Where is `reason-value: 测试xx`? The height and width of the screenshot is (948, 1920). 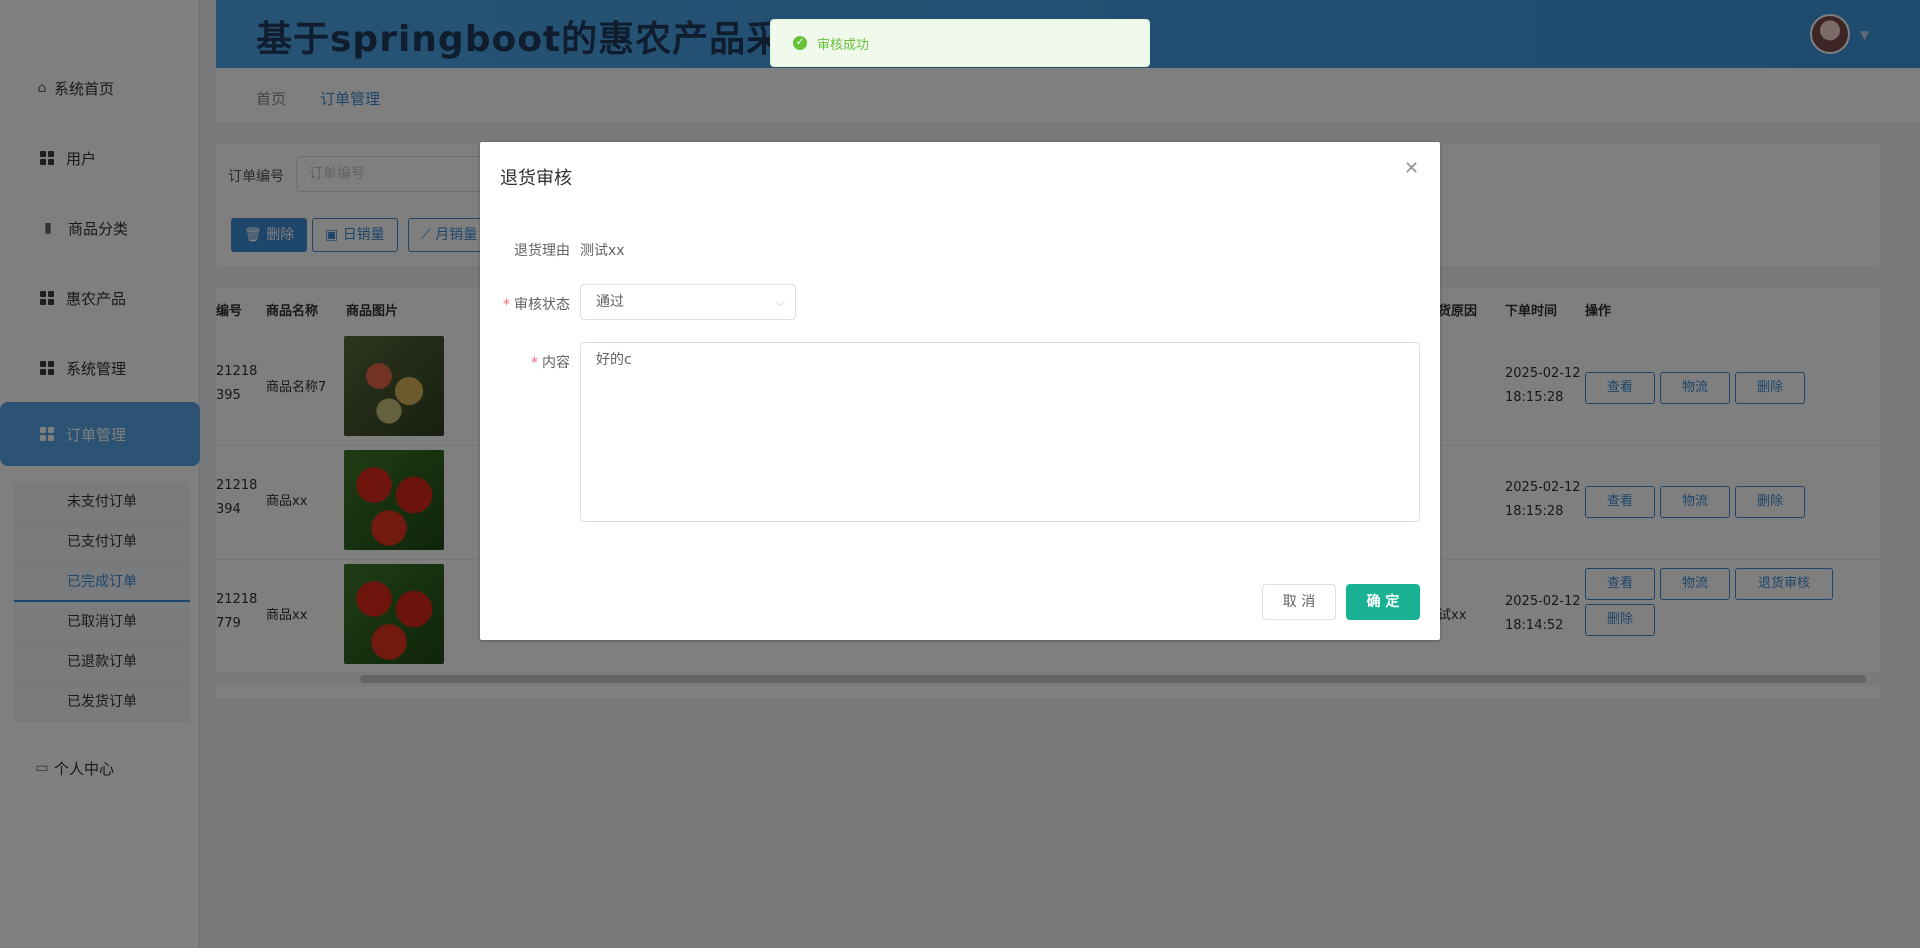 reason-value: 测试xx is located at coordinates (602, 251).